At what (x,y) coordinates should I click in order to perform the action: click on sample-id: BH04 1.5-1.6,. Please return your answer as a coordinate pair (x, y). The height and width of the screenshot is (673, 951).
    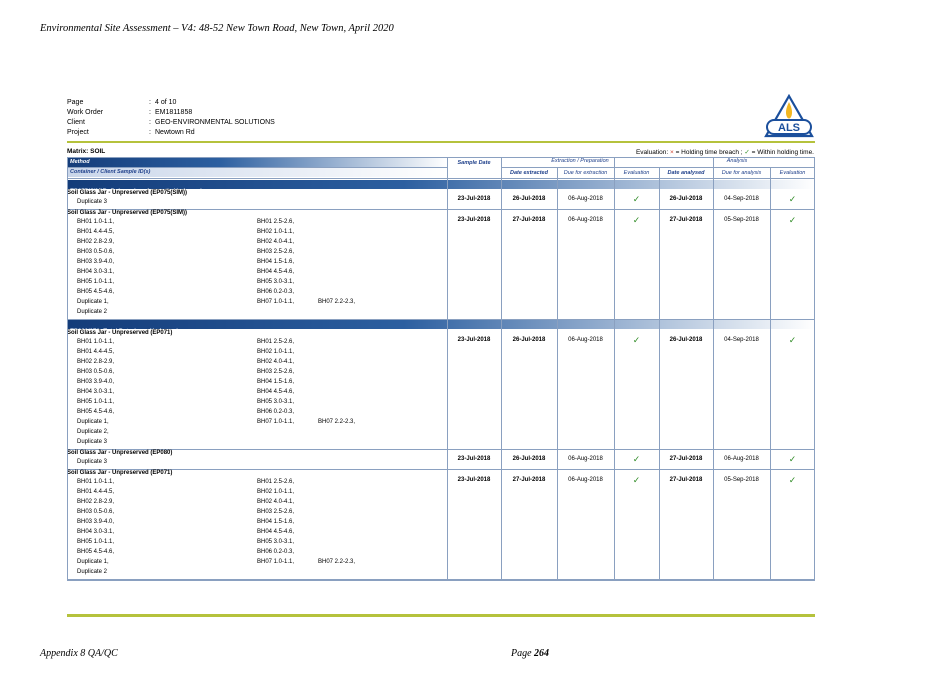
    Looking at the image, I should click on (276, 522).